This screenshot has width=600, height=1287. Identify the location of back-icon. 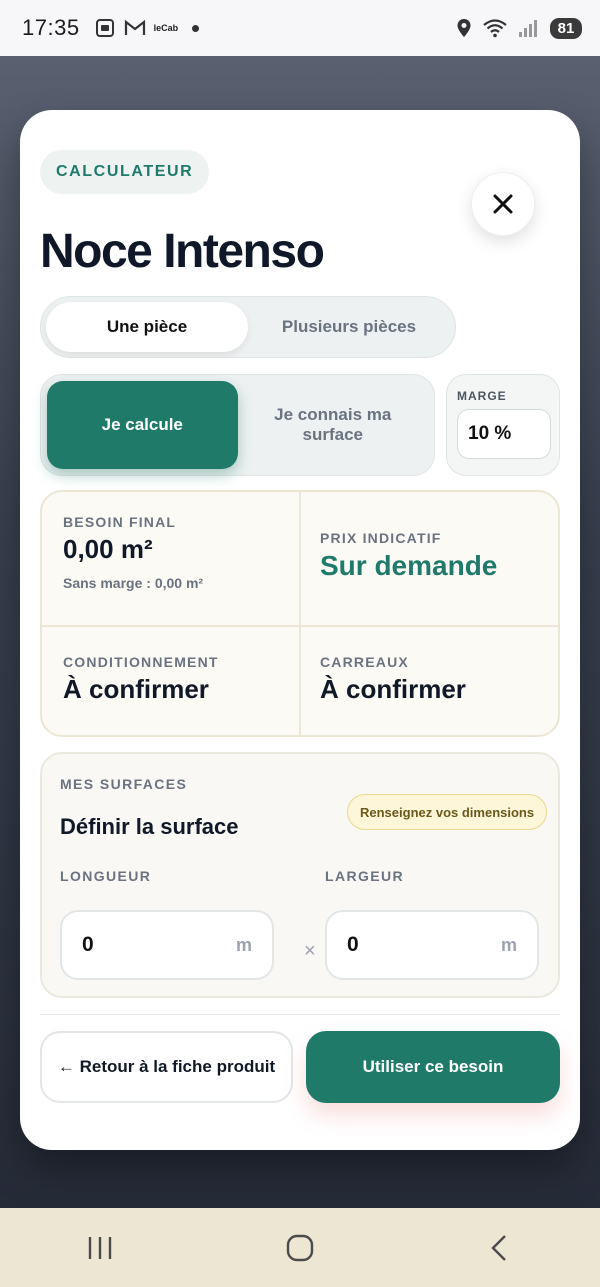
(498, 1247).